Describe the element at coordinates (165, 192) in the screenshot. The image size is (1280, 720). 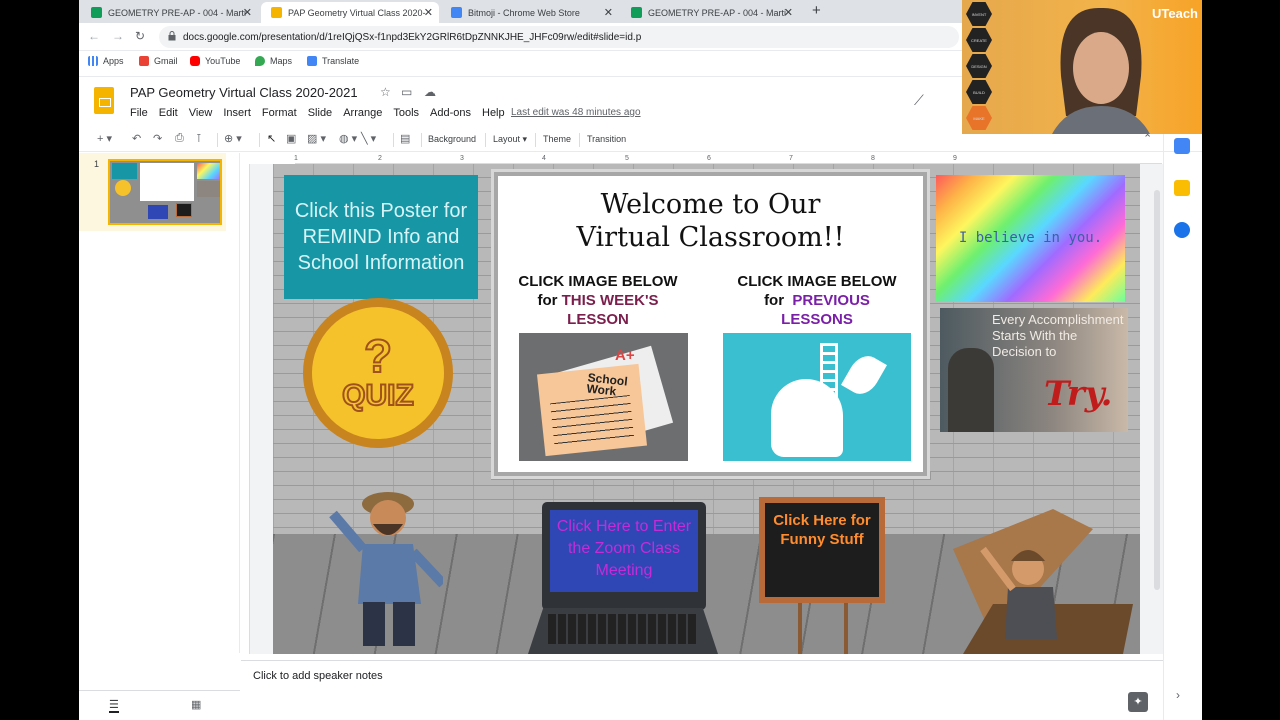
I see `slide-thumbnail` at that location.